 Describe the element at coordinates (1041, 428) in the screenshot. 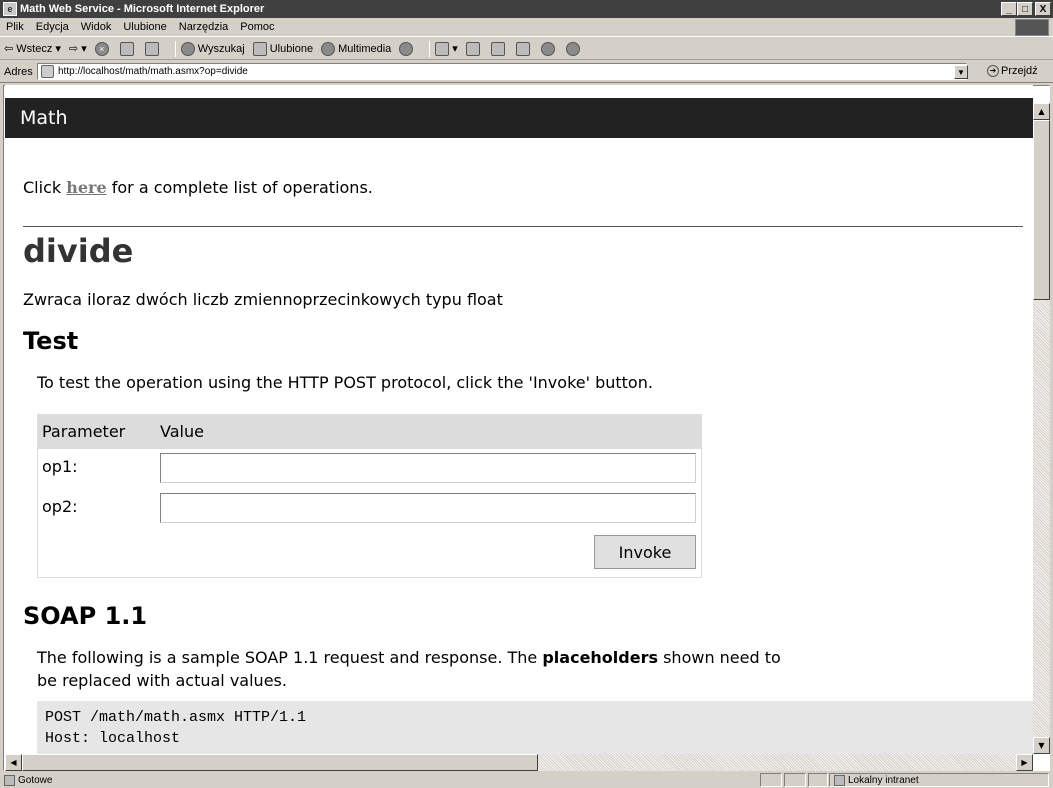

I see `vertical-scrollbar: ▲ ▼` at that location.